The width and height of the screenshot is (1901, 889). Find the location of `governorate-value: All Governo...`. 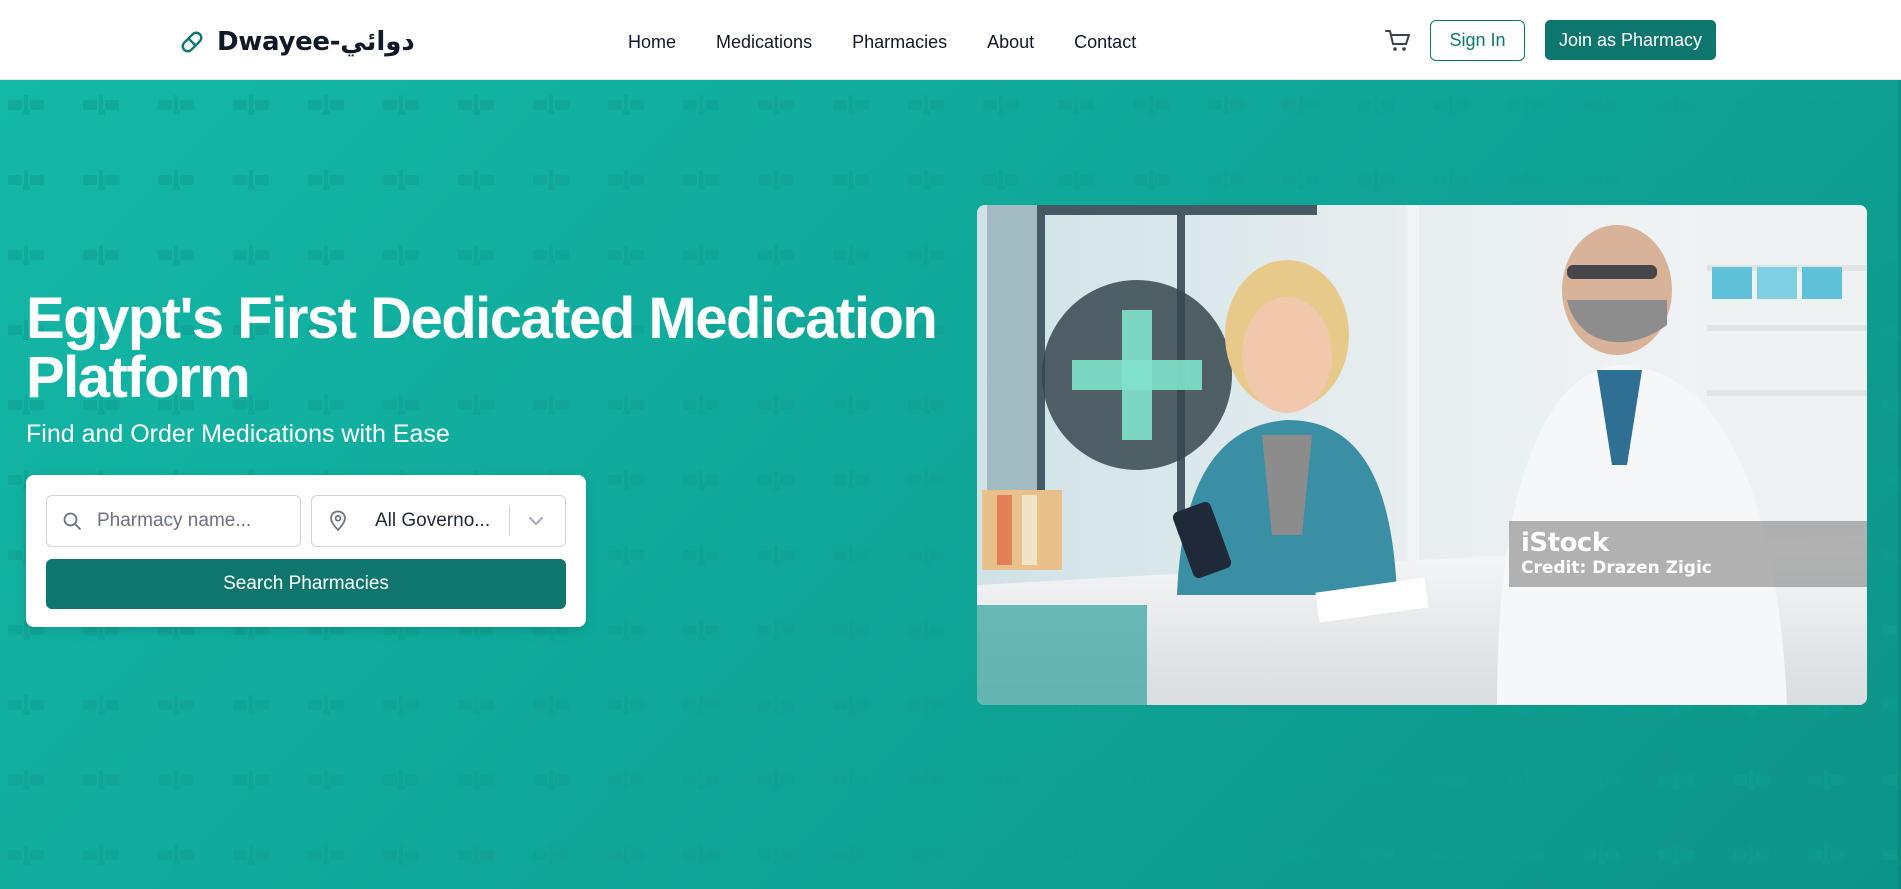

governorate-value: All Governo... is located at coordinates (433, 520).